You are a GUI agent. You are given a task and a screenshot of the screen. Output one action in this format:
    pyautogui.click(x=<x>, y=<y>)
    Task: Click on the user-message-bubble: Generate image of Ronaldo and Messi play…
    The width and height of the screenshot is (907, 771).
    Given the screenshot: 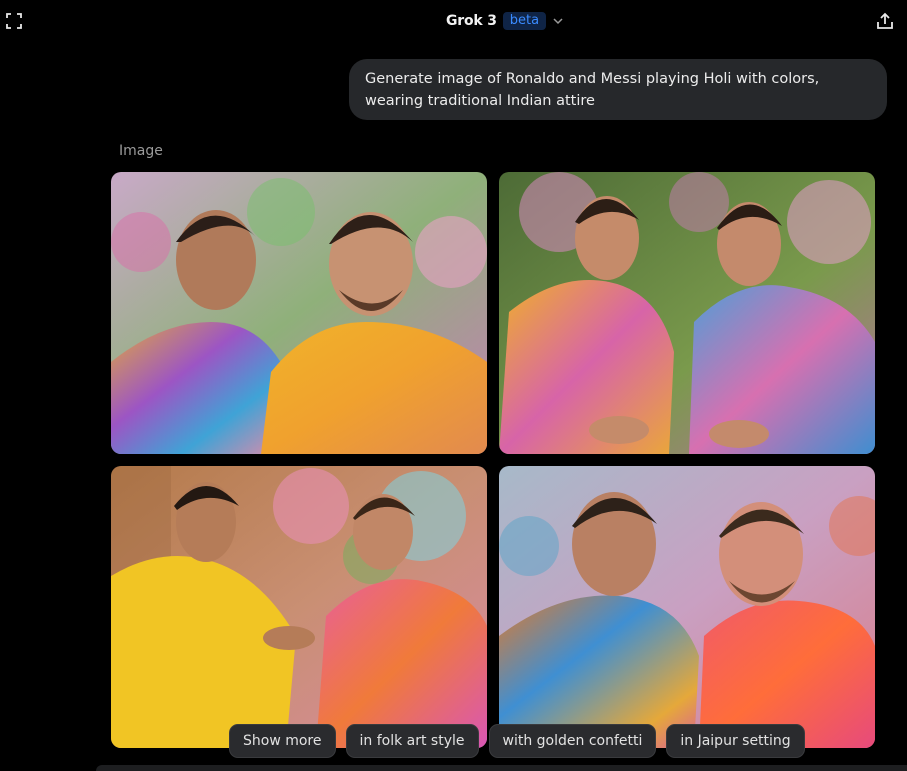 What is the action you would take?
    pyautogui.click(x=618, y=89)
    